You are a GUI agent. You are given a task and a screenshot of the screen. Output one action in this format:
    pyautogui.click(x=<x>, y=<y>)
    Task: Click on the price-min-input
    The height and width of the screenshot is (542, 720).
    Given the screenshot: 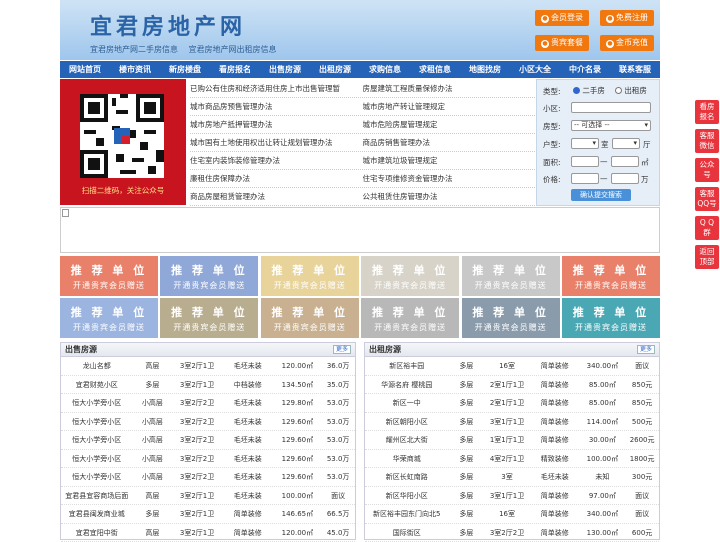 What is the action you would take?
    pyautogui.click(x=585, y=178)
    